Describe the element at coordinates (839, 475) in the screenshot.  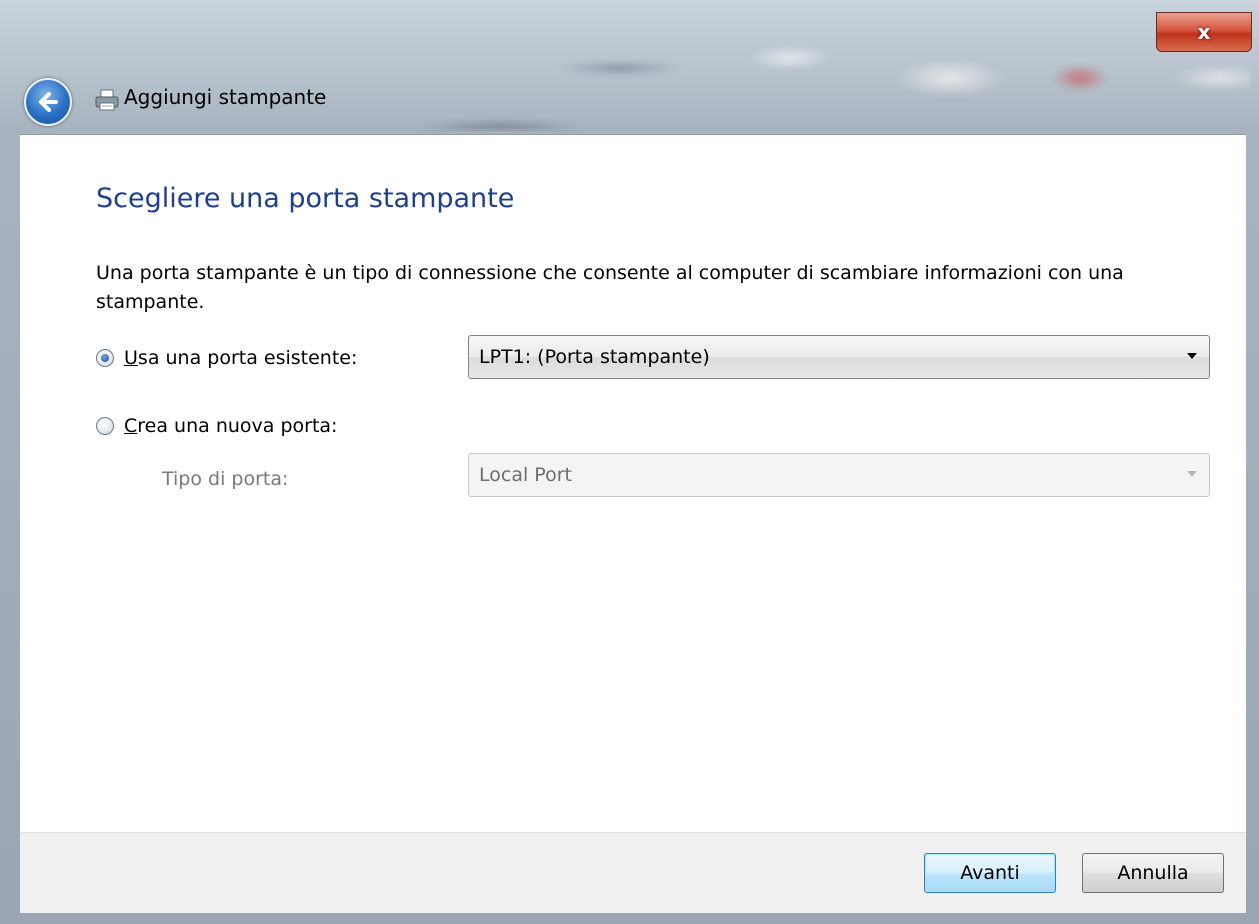
I see `port-type-select: Local Port` at that location.